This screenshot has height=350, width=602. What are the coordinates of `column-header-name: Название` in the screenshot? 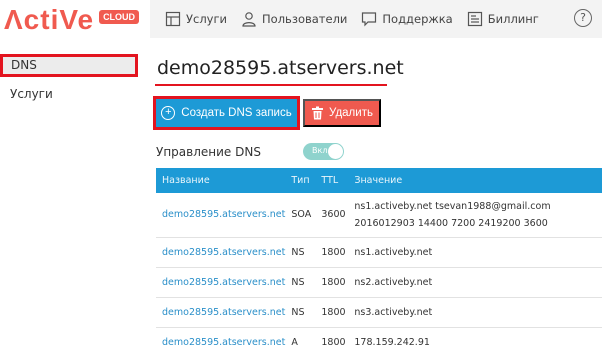 It's located at (220, 180).